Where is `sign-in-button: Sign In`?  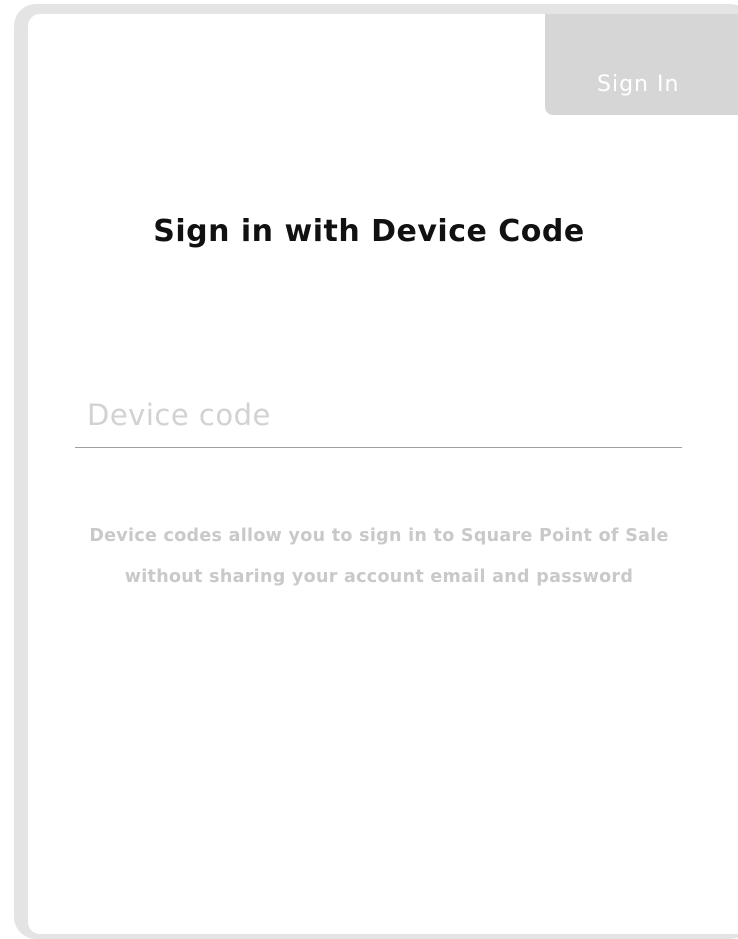
sign-in-button: Sign In is located at coordinates (641, 64).